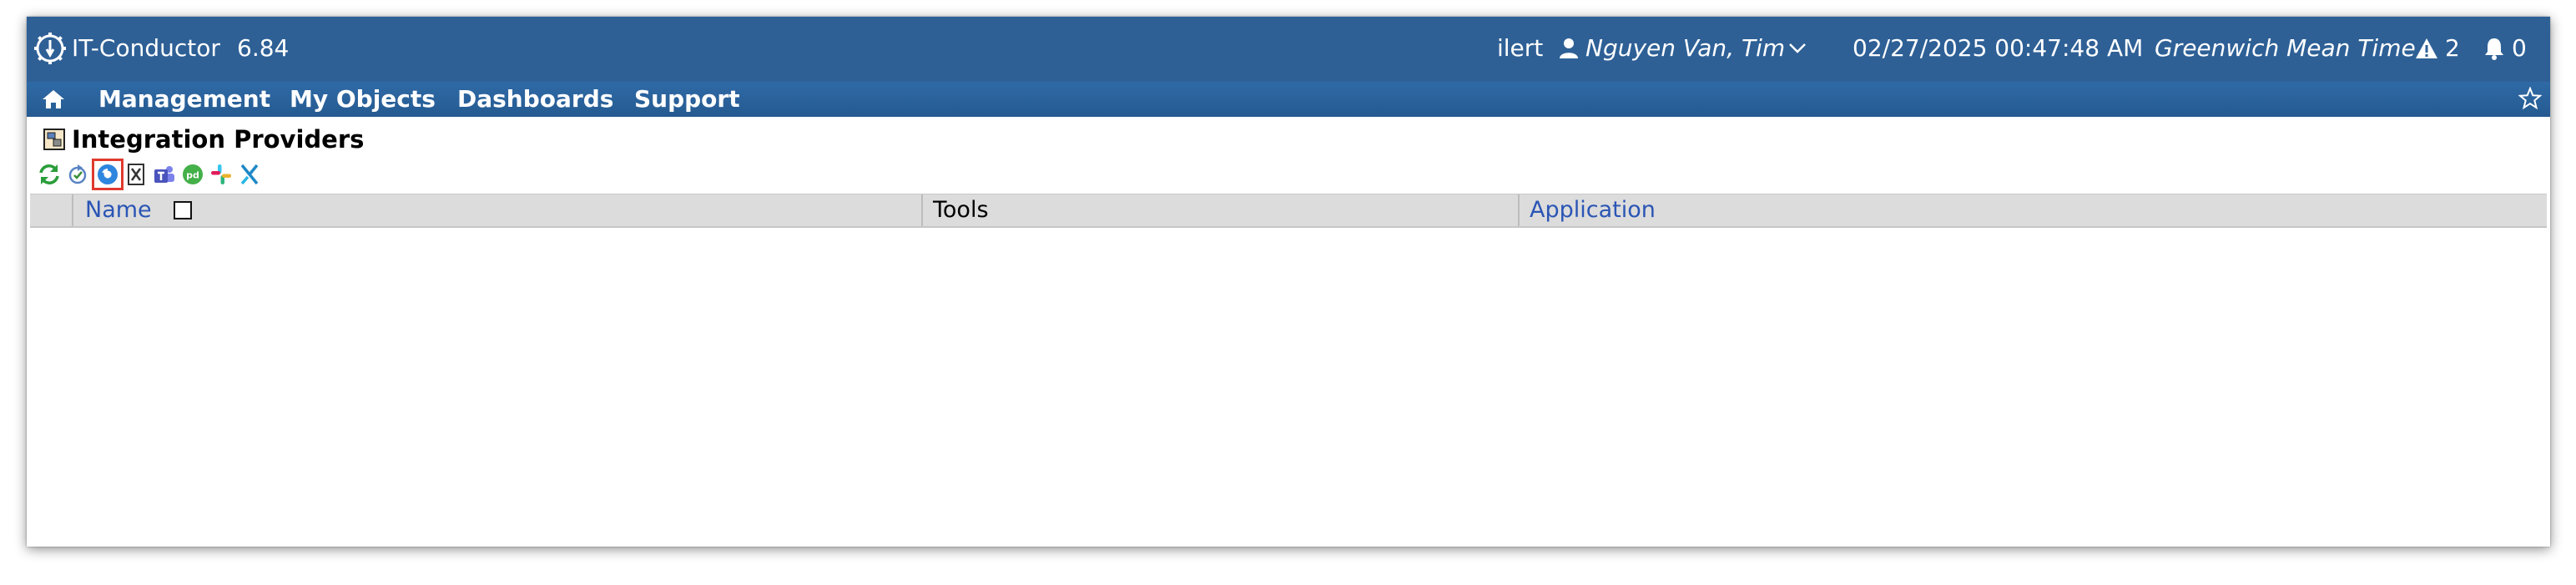 The width and height of the screenshot is (2576, 585). What do you see at coordinates (221, 174) in the screenshot?
I see `slack-icon` at bounding box center [221, 174].